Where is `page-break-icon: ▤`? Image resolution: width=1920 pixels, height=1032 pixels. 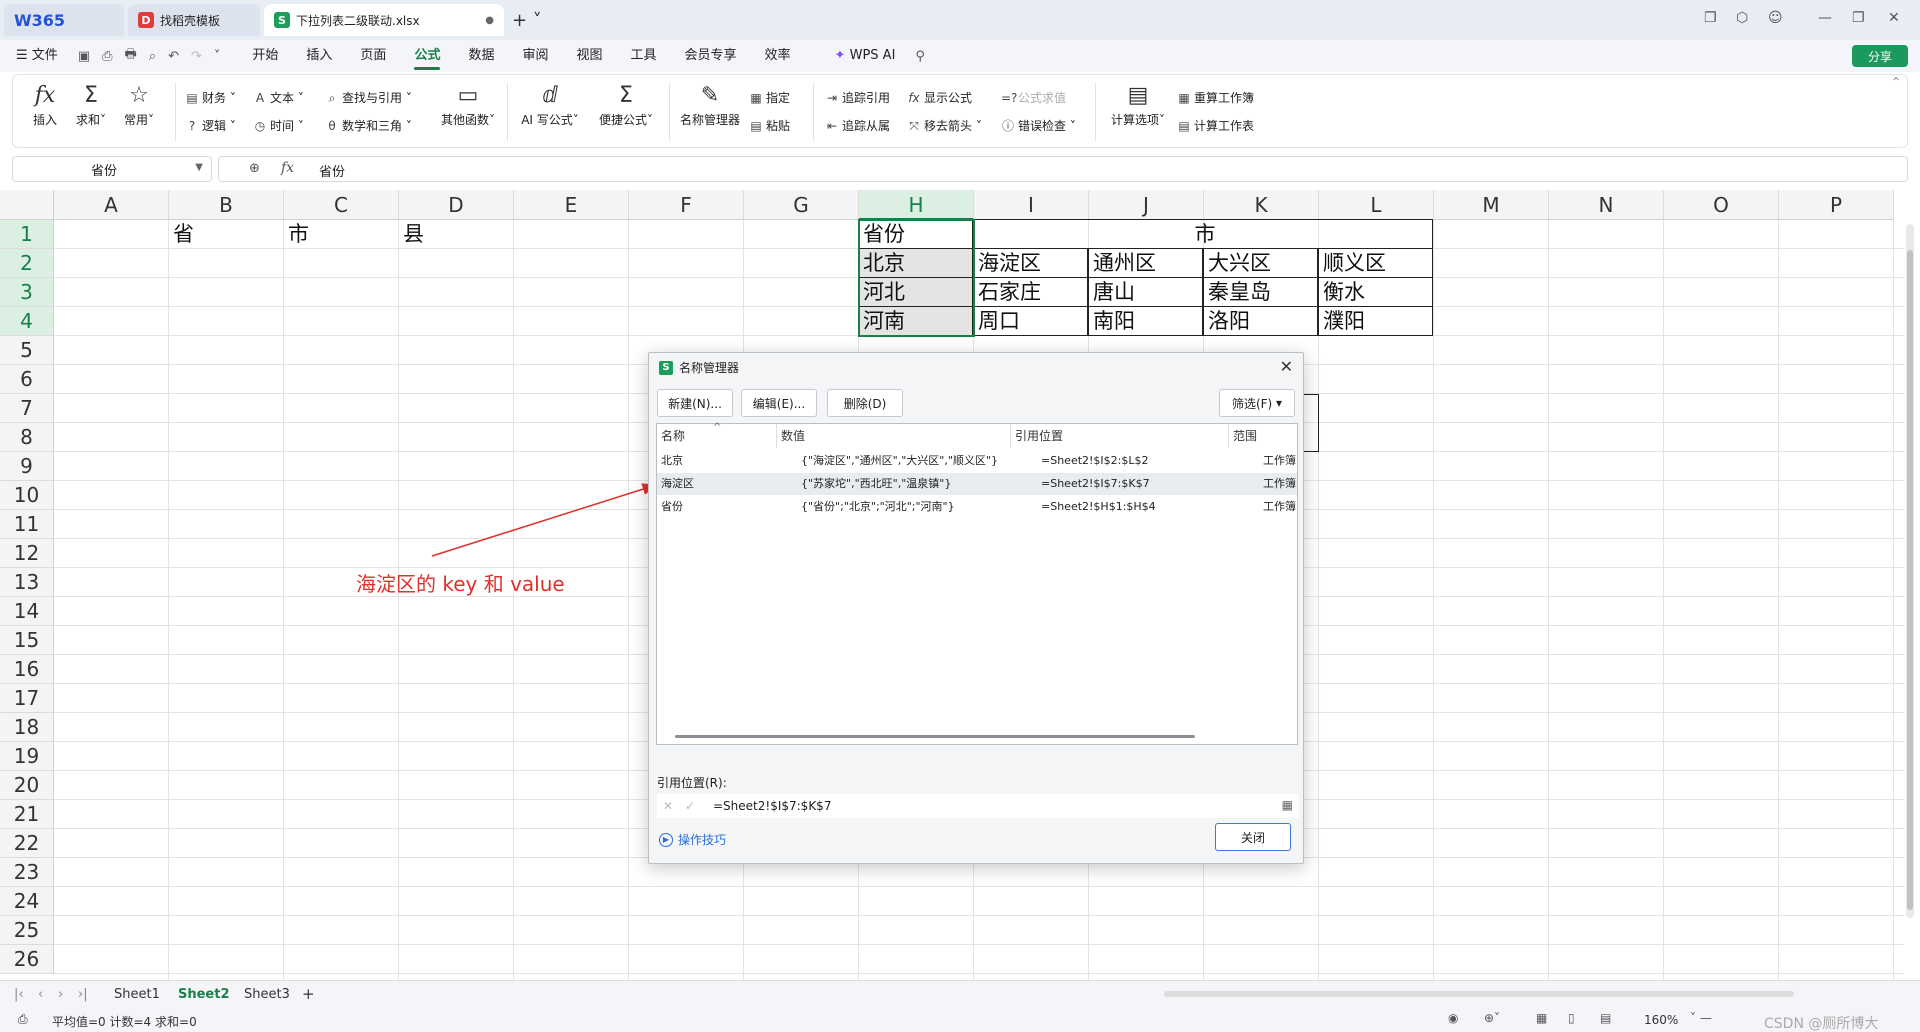 page-break-icon: ▤ is located at coordinates (1605, 1018).